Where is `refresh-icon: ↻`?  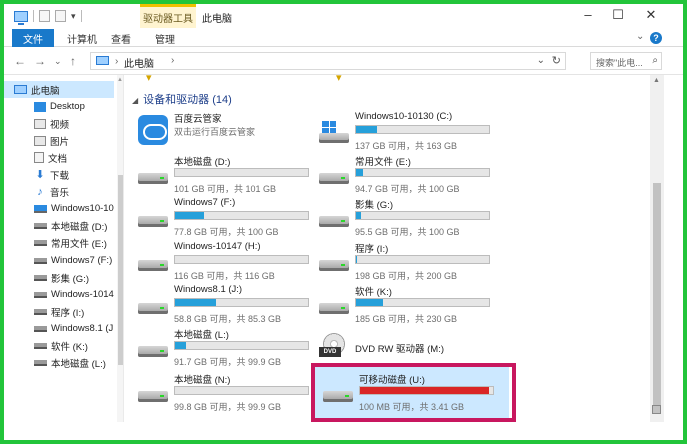 refresh-icon: ↻ is located at coordinates (556, 60).